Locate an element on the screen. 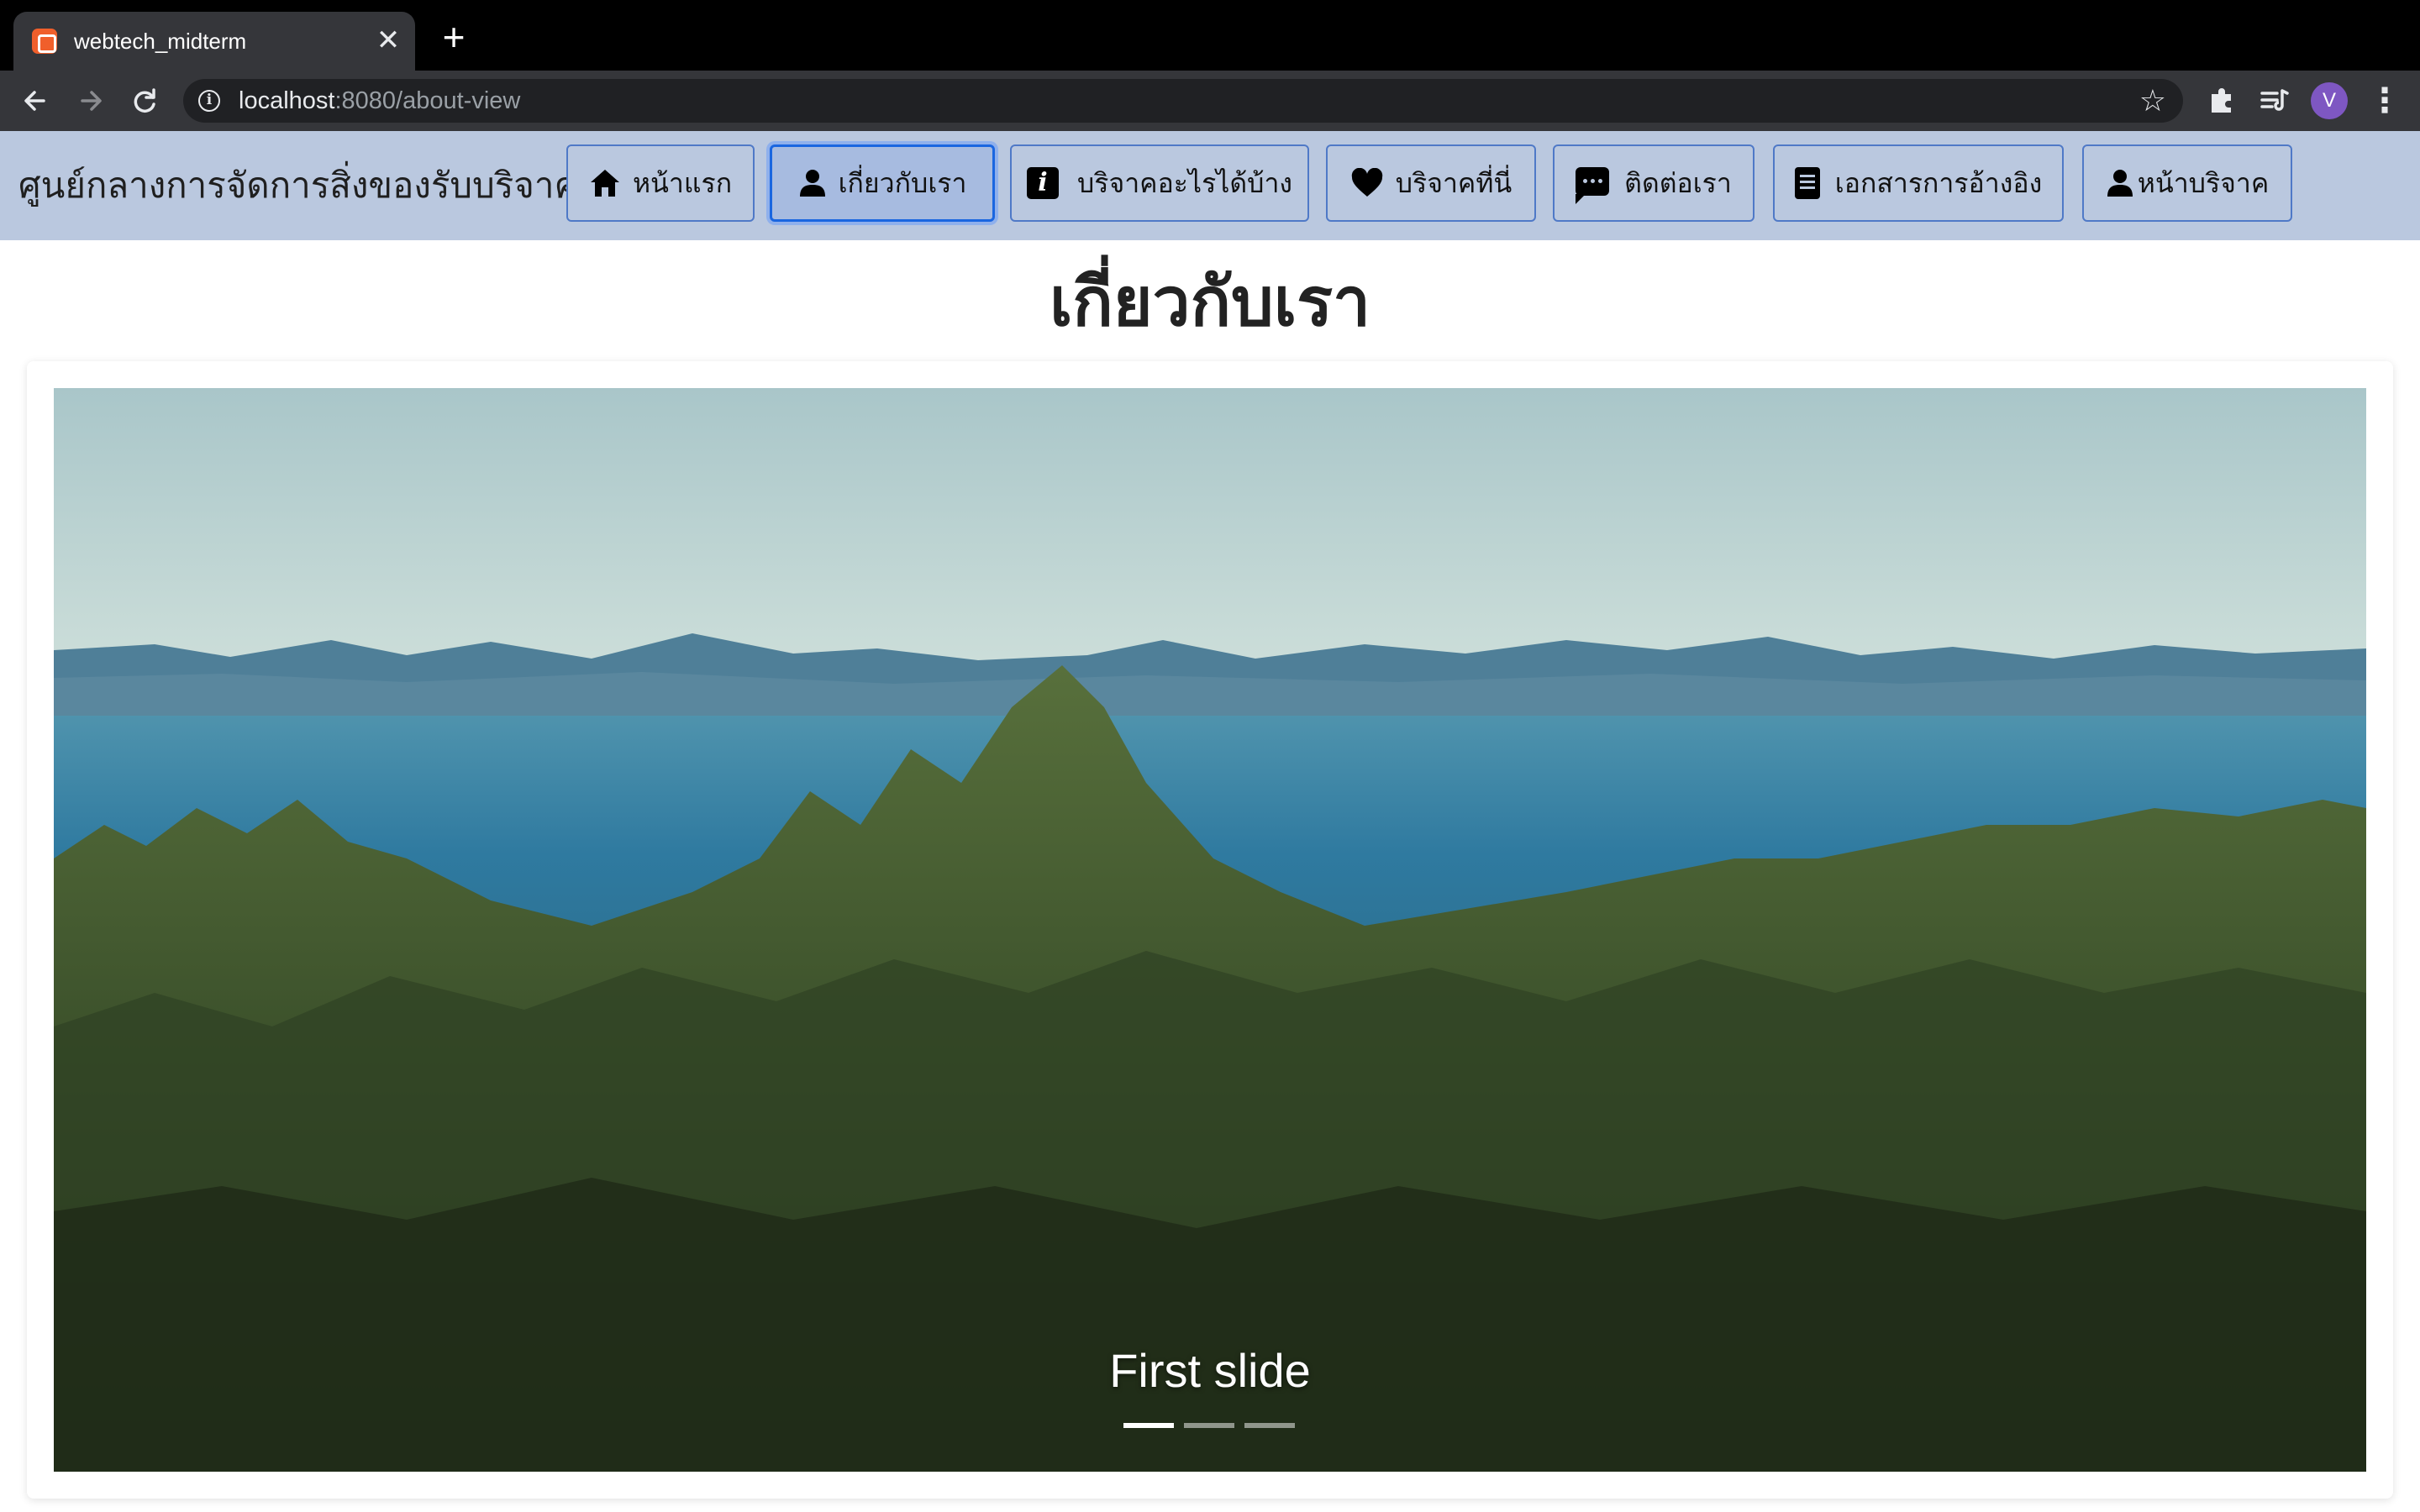 This screenshot has width=2420, height=1512. nav-about-button: เกี่ยวกับเรา is located at coordinates (882, 183).